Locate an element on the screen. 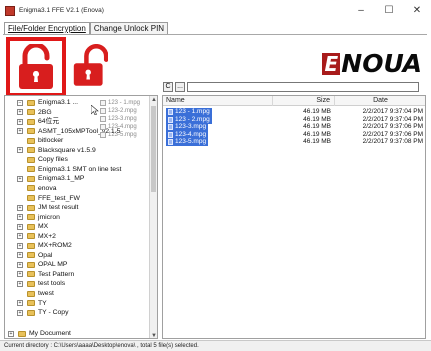 The width and height of the screenshot is (431, 351). close-button: ✕ is located at coordinates (417, 10).